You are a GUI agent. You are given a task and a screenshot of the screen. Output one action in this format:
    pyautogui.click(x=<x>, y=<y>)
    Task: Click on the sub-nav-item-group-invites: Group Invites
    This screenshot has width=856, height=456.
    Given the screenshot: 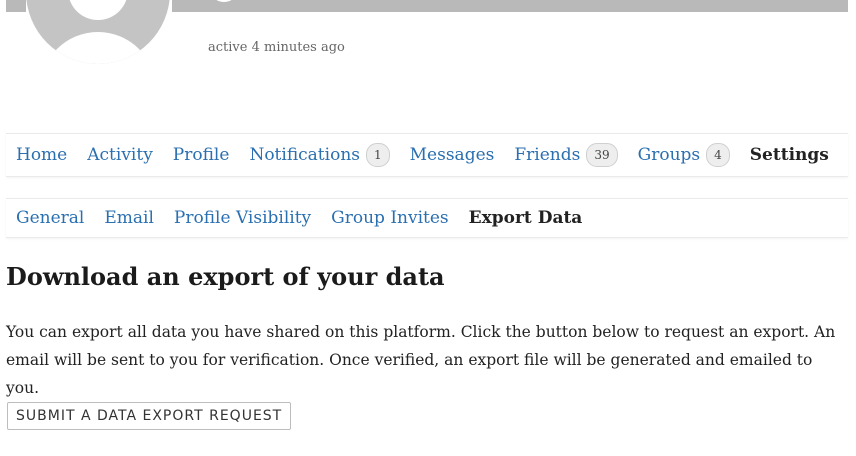 What is the action you would take?
    pyautogui.click(x=390, y=218)
    